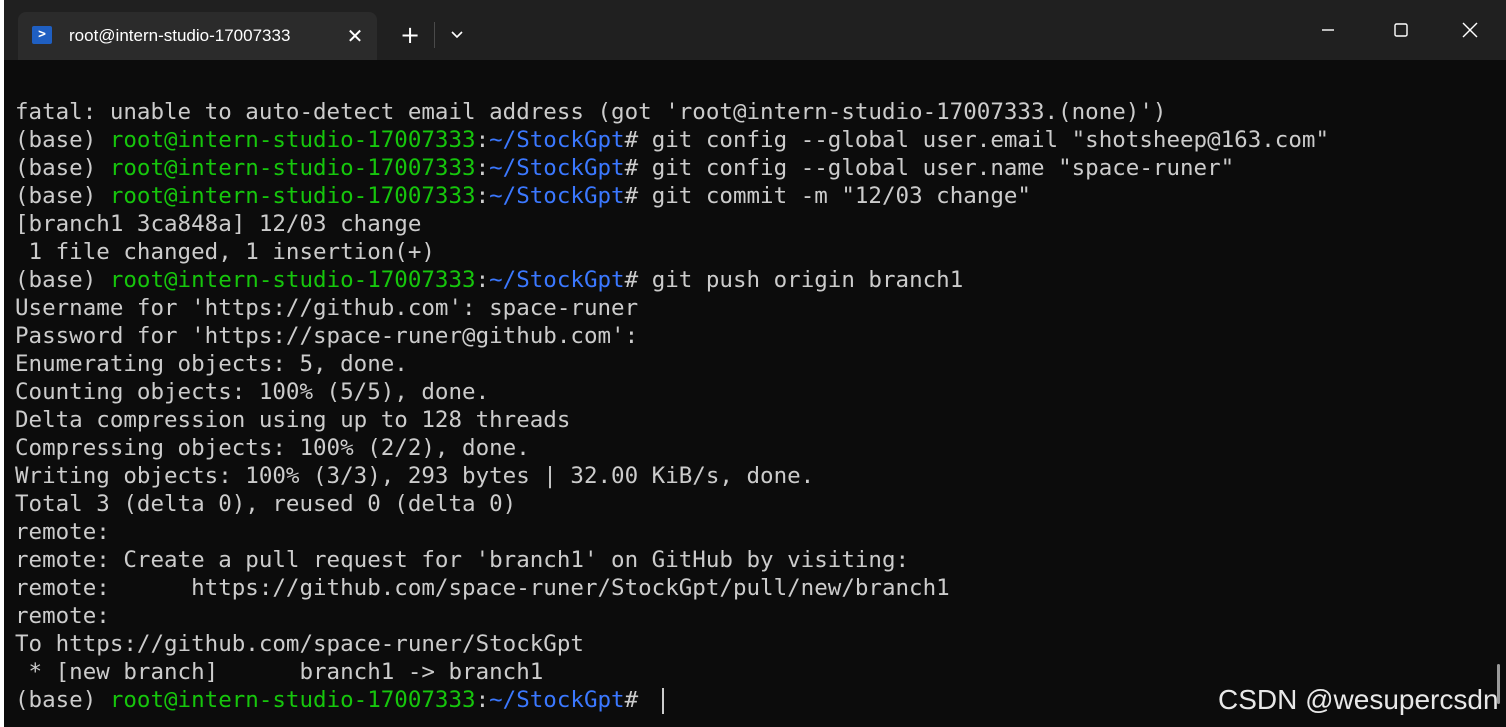 This screenshot has height=727, width=1506. I want to click on terminal-line: [branch1 3ca848a] 12/03 change, so click(218, 224).